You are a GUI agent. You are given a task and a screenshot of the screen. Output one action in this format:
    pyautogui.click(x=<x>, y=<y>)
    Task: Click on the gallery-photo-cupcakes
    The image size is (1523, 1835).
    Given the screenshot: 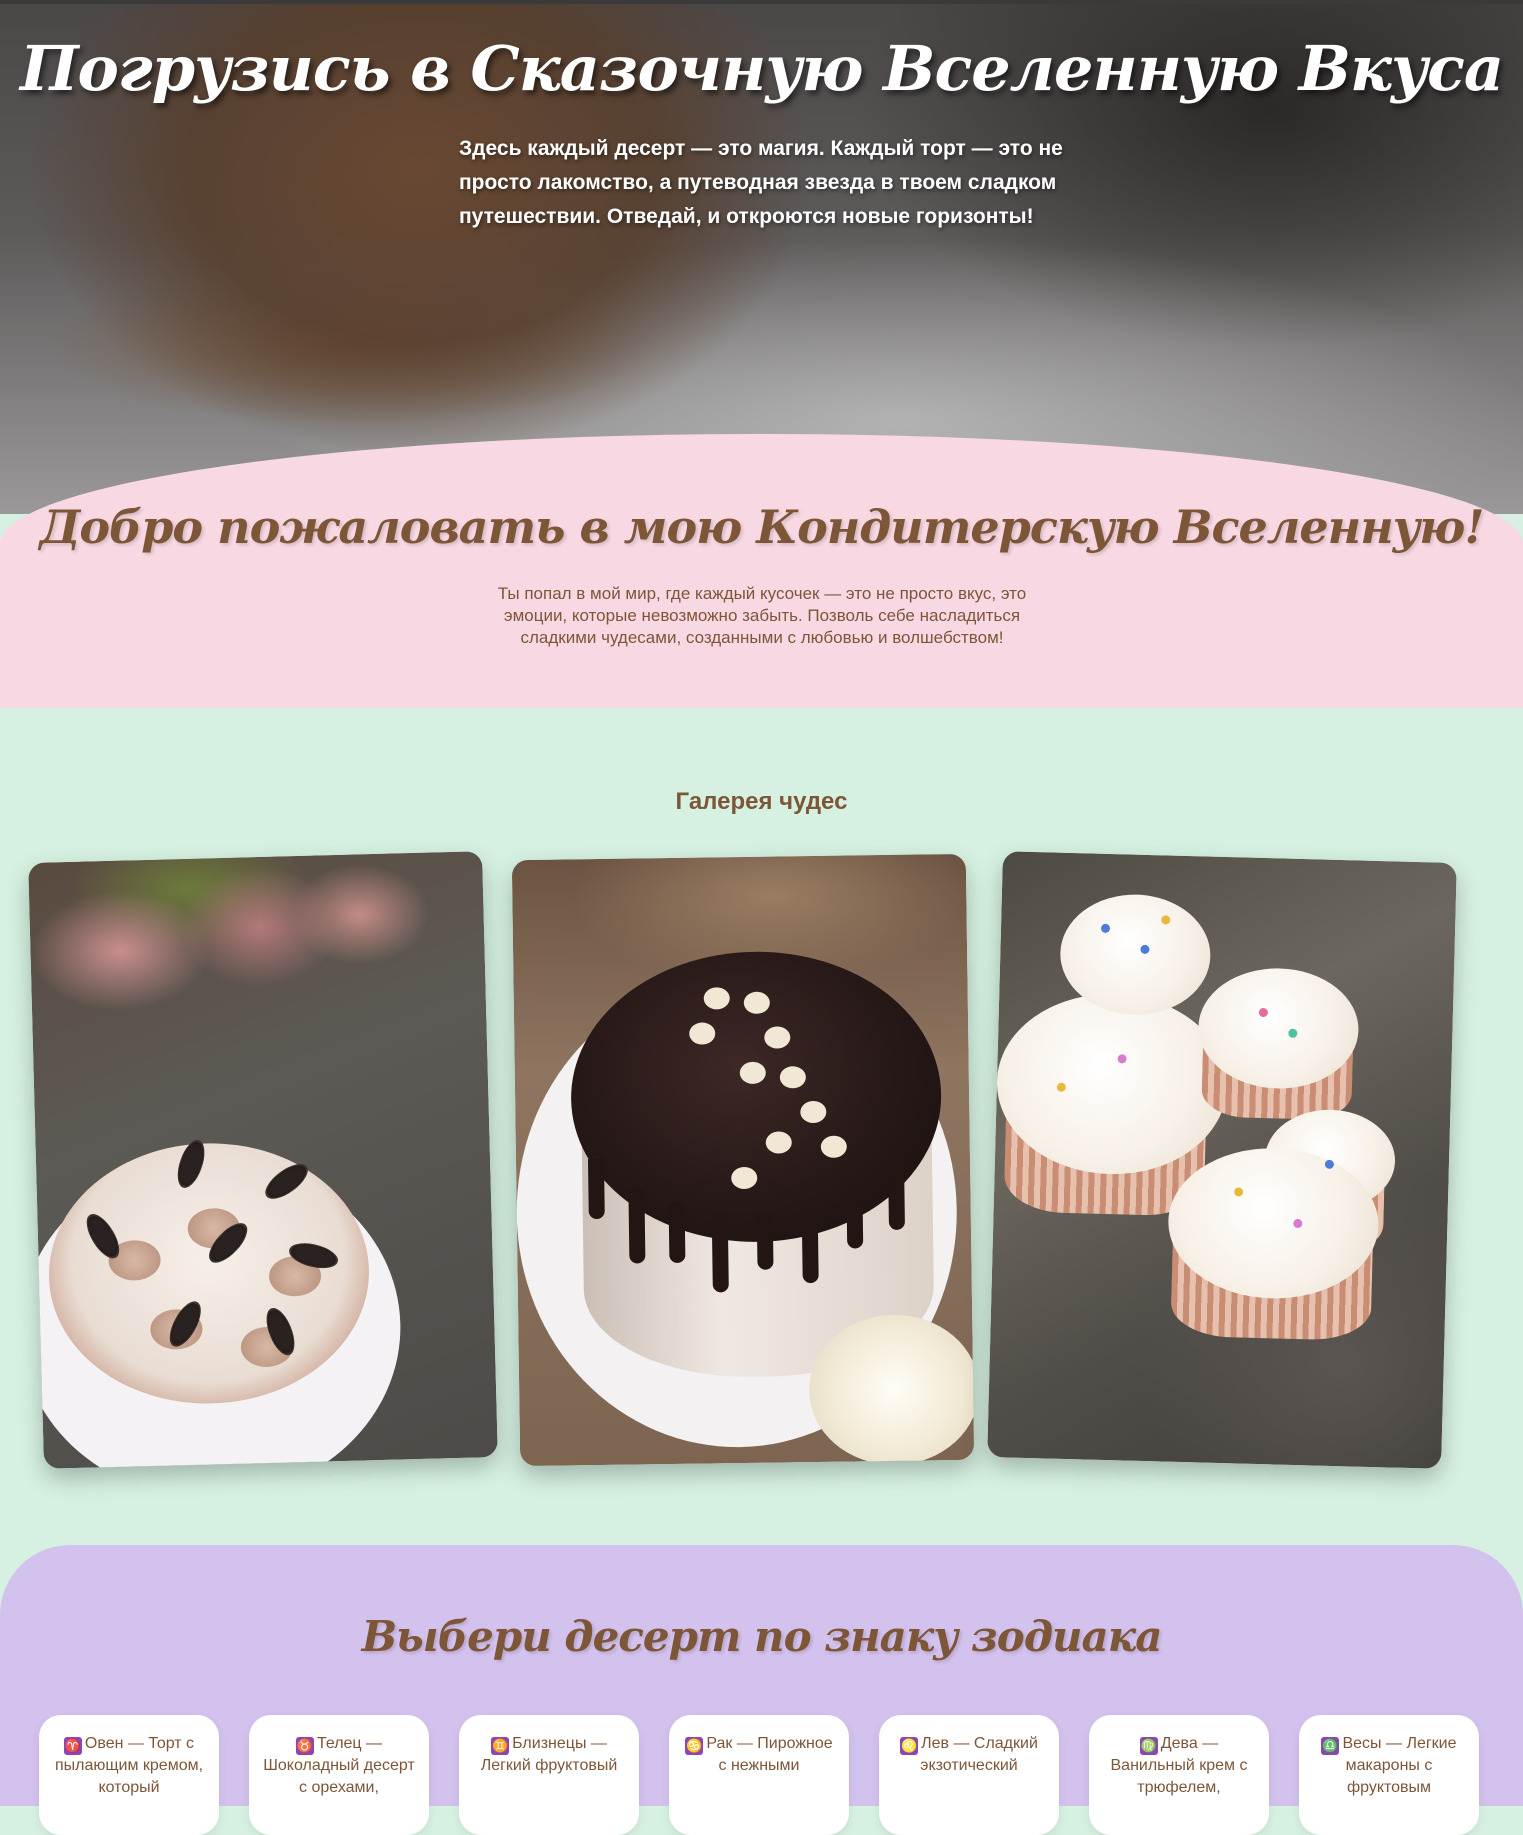 What is the action you would take?
    pyautogui.click(x=1222, y=1160)
    